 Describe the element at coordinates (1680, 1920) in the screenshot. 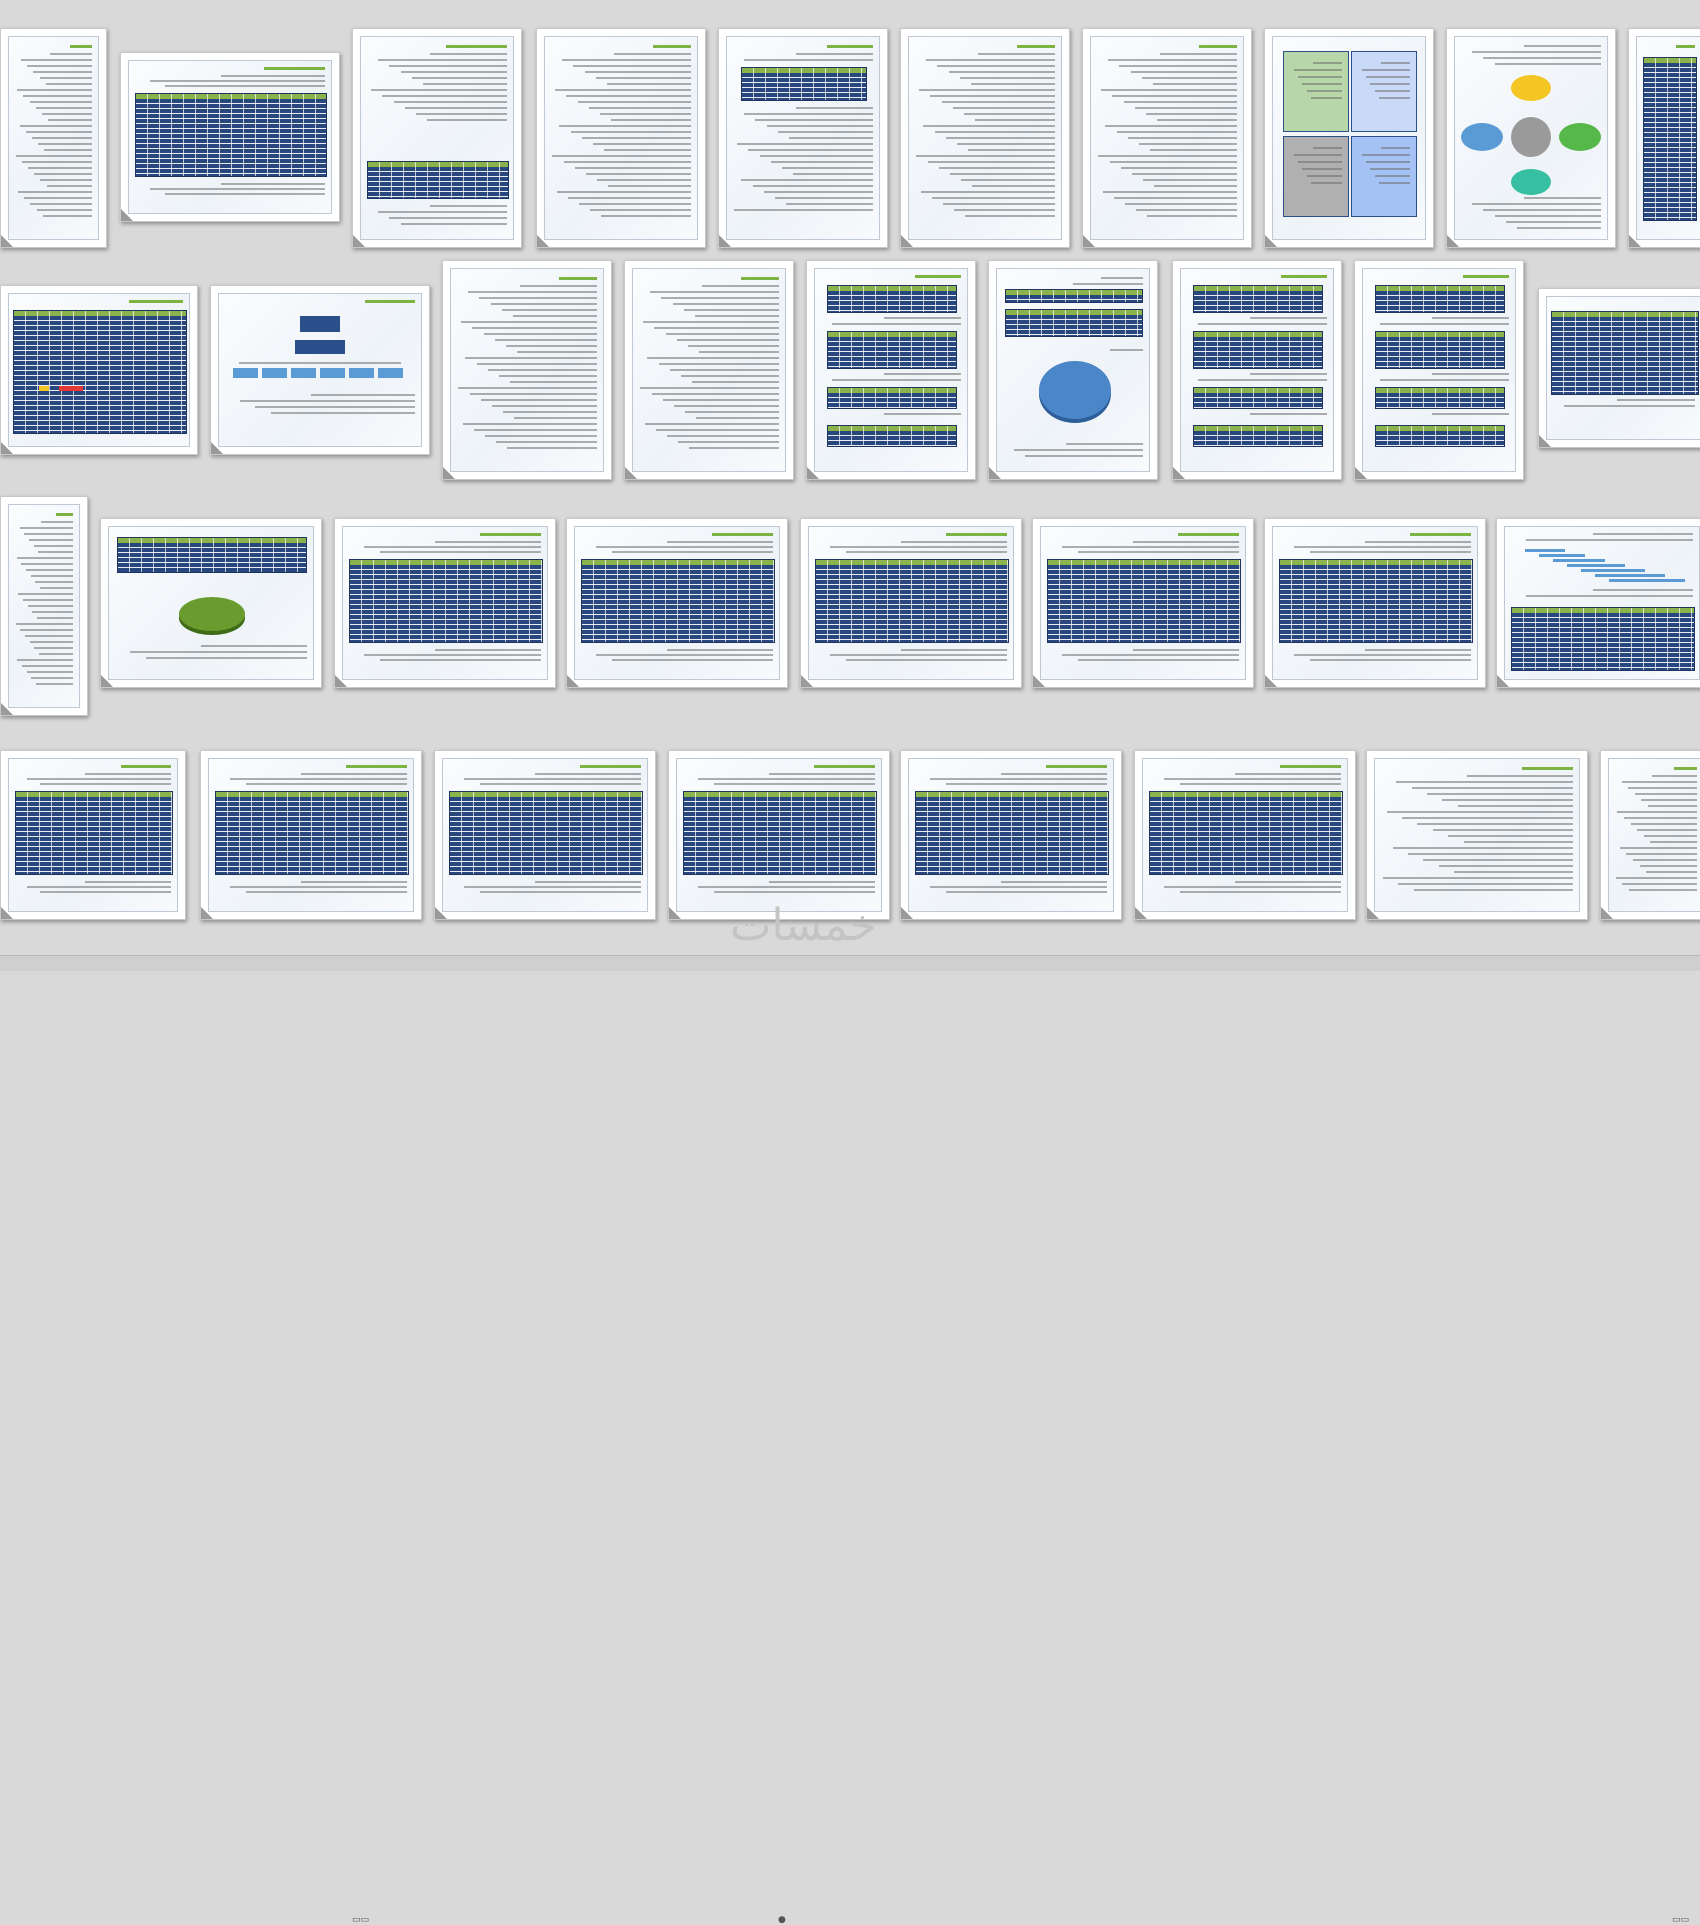

I see `layout-icon: ▭▭` at that location.